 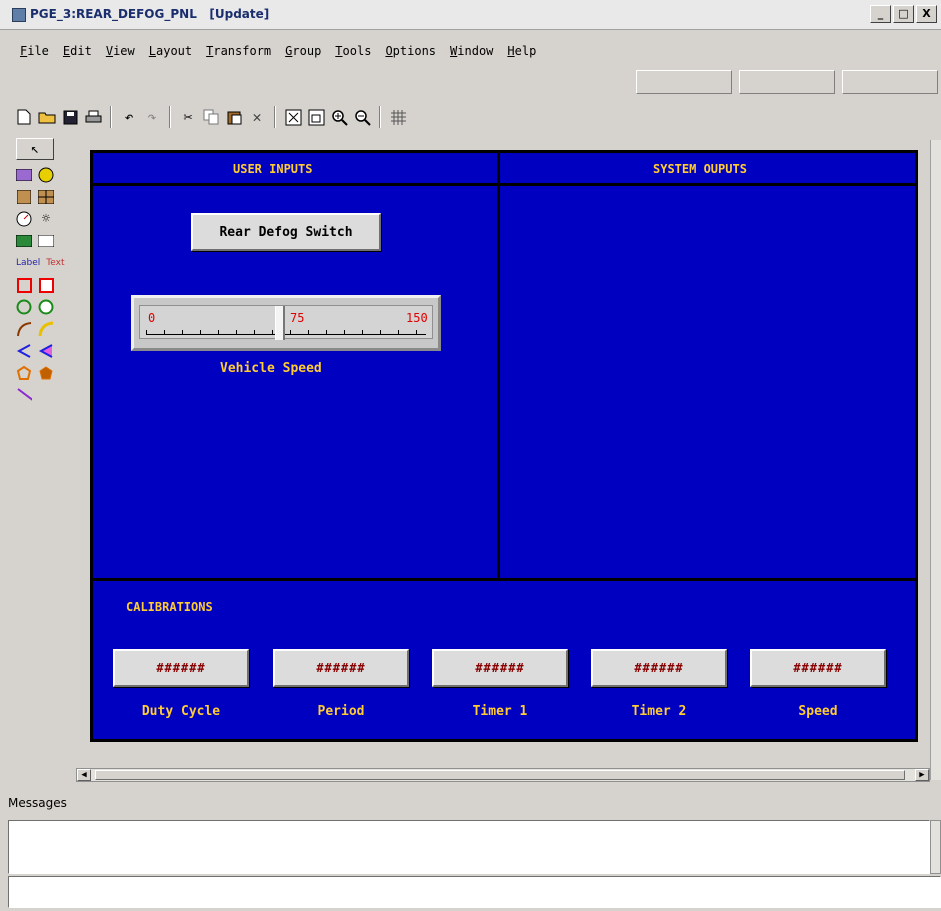 I want to click on delete-icon: ✕, so click(x=257, y=117).